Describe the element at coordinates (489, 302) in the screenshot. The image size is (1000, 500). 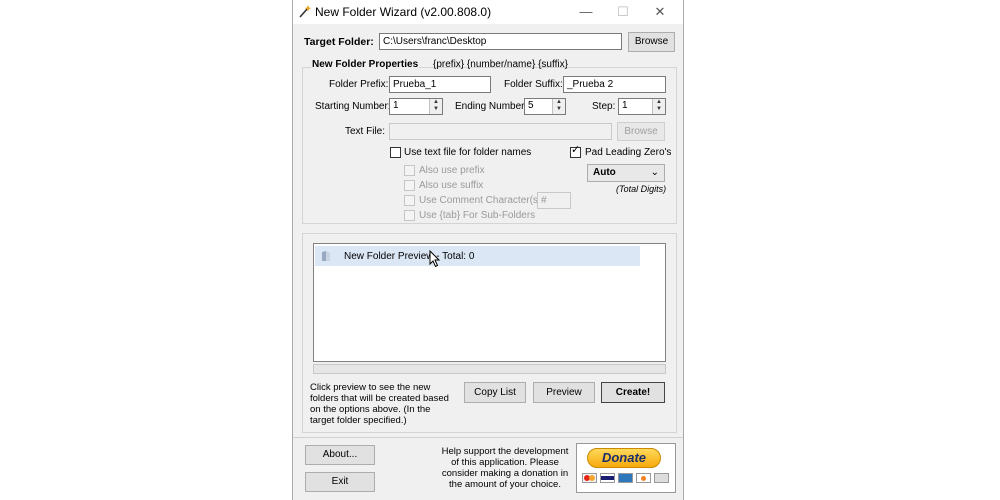
I see `preview-list: New Folder Preview - Total: 0` at that location.